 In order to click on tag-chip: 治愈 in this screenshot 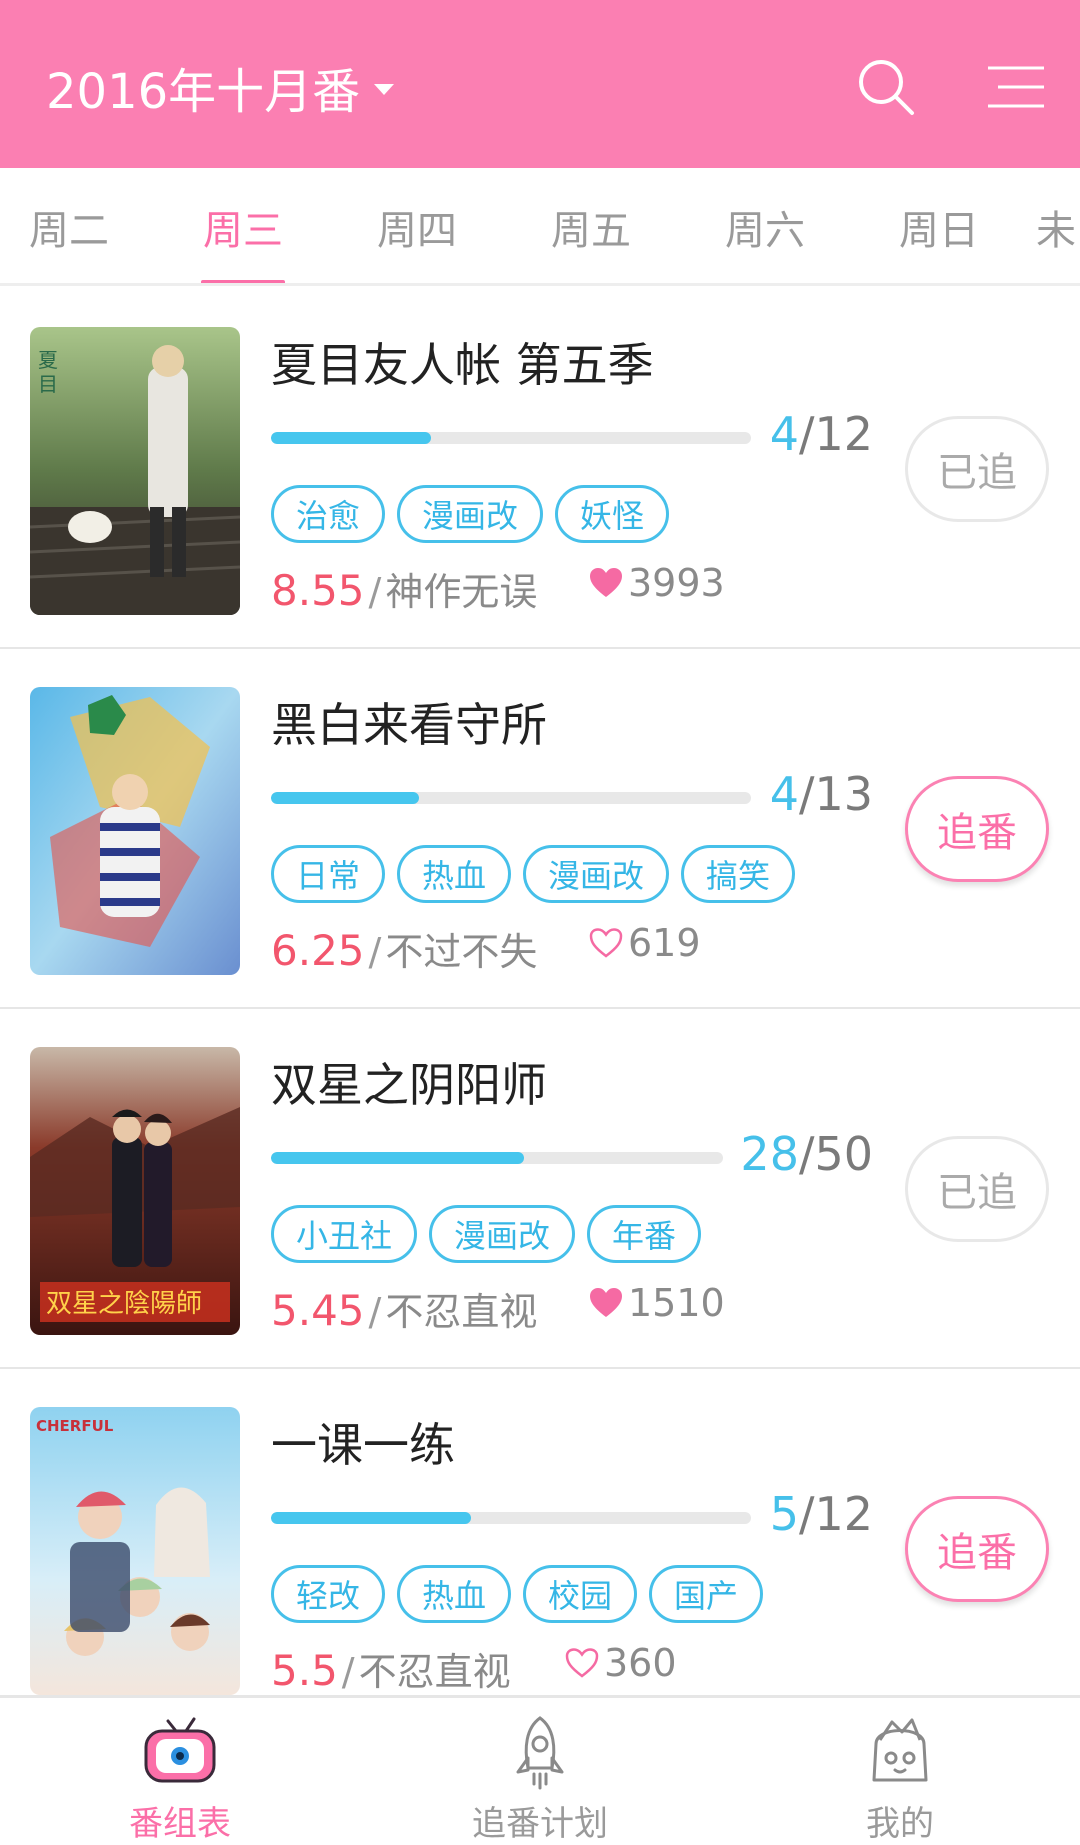, I will do `click(328, 514)`.